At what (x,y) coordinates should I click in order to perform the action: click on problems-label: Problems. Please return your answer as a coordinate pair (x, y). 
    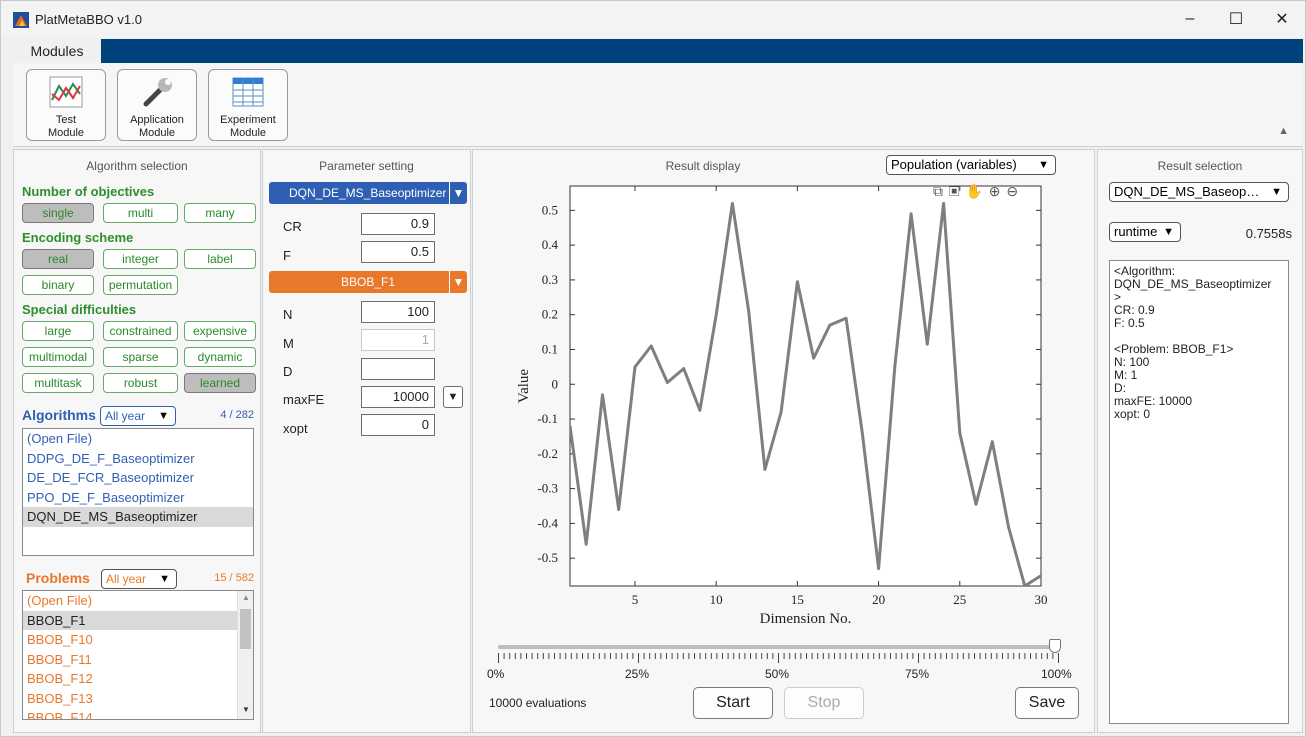
    Looking at the image, I should click on (58, 578).